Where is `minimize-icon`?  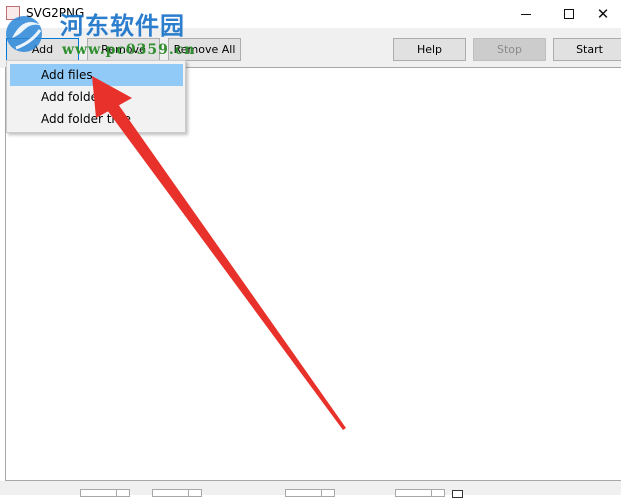 minimize-icon is located at coordinates (526, 14).